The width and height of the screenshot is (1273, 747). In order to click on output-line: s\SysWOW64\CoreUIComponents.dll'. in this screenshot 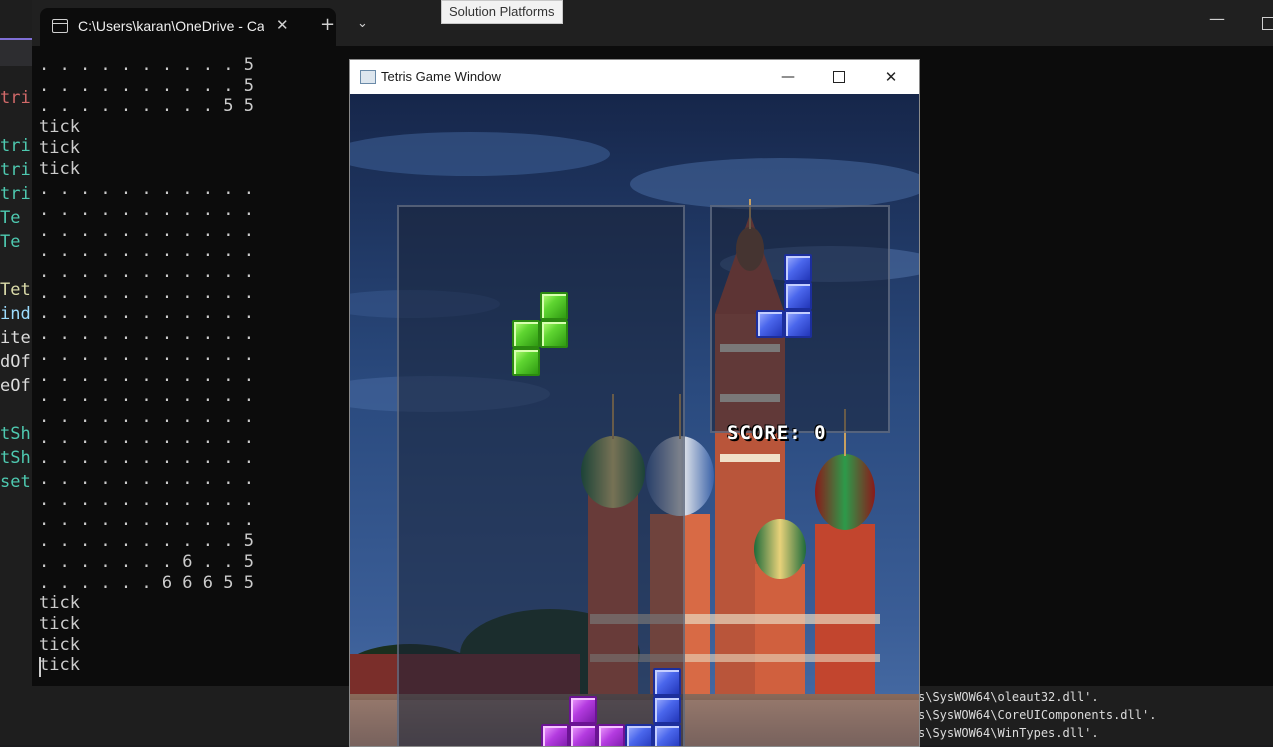, I will do `click(1037, 715)`.